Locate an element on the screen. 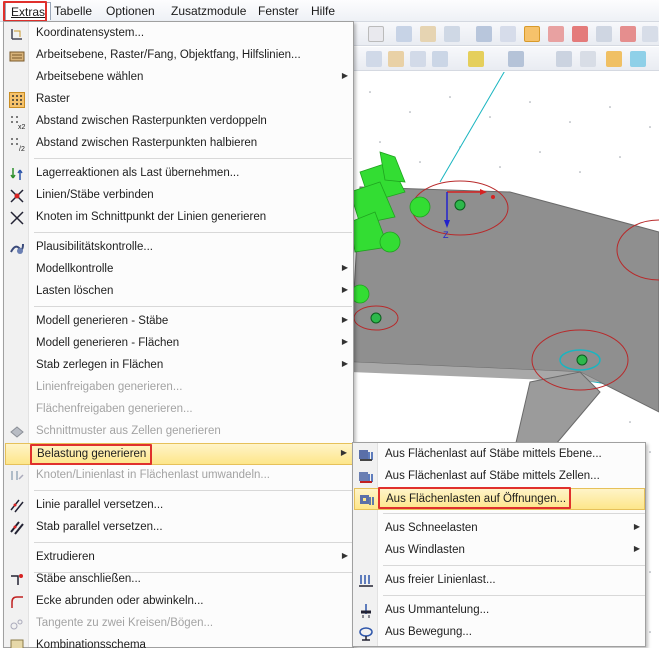 Image resolution: width=659 pixels, height=648 pixels. coordinate-system-icon is located at coordinates (17, 34).